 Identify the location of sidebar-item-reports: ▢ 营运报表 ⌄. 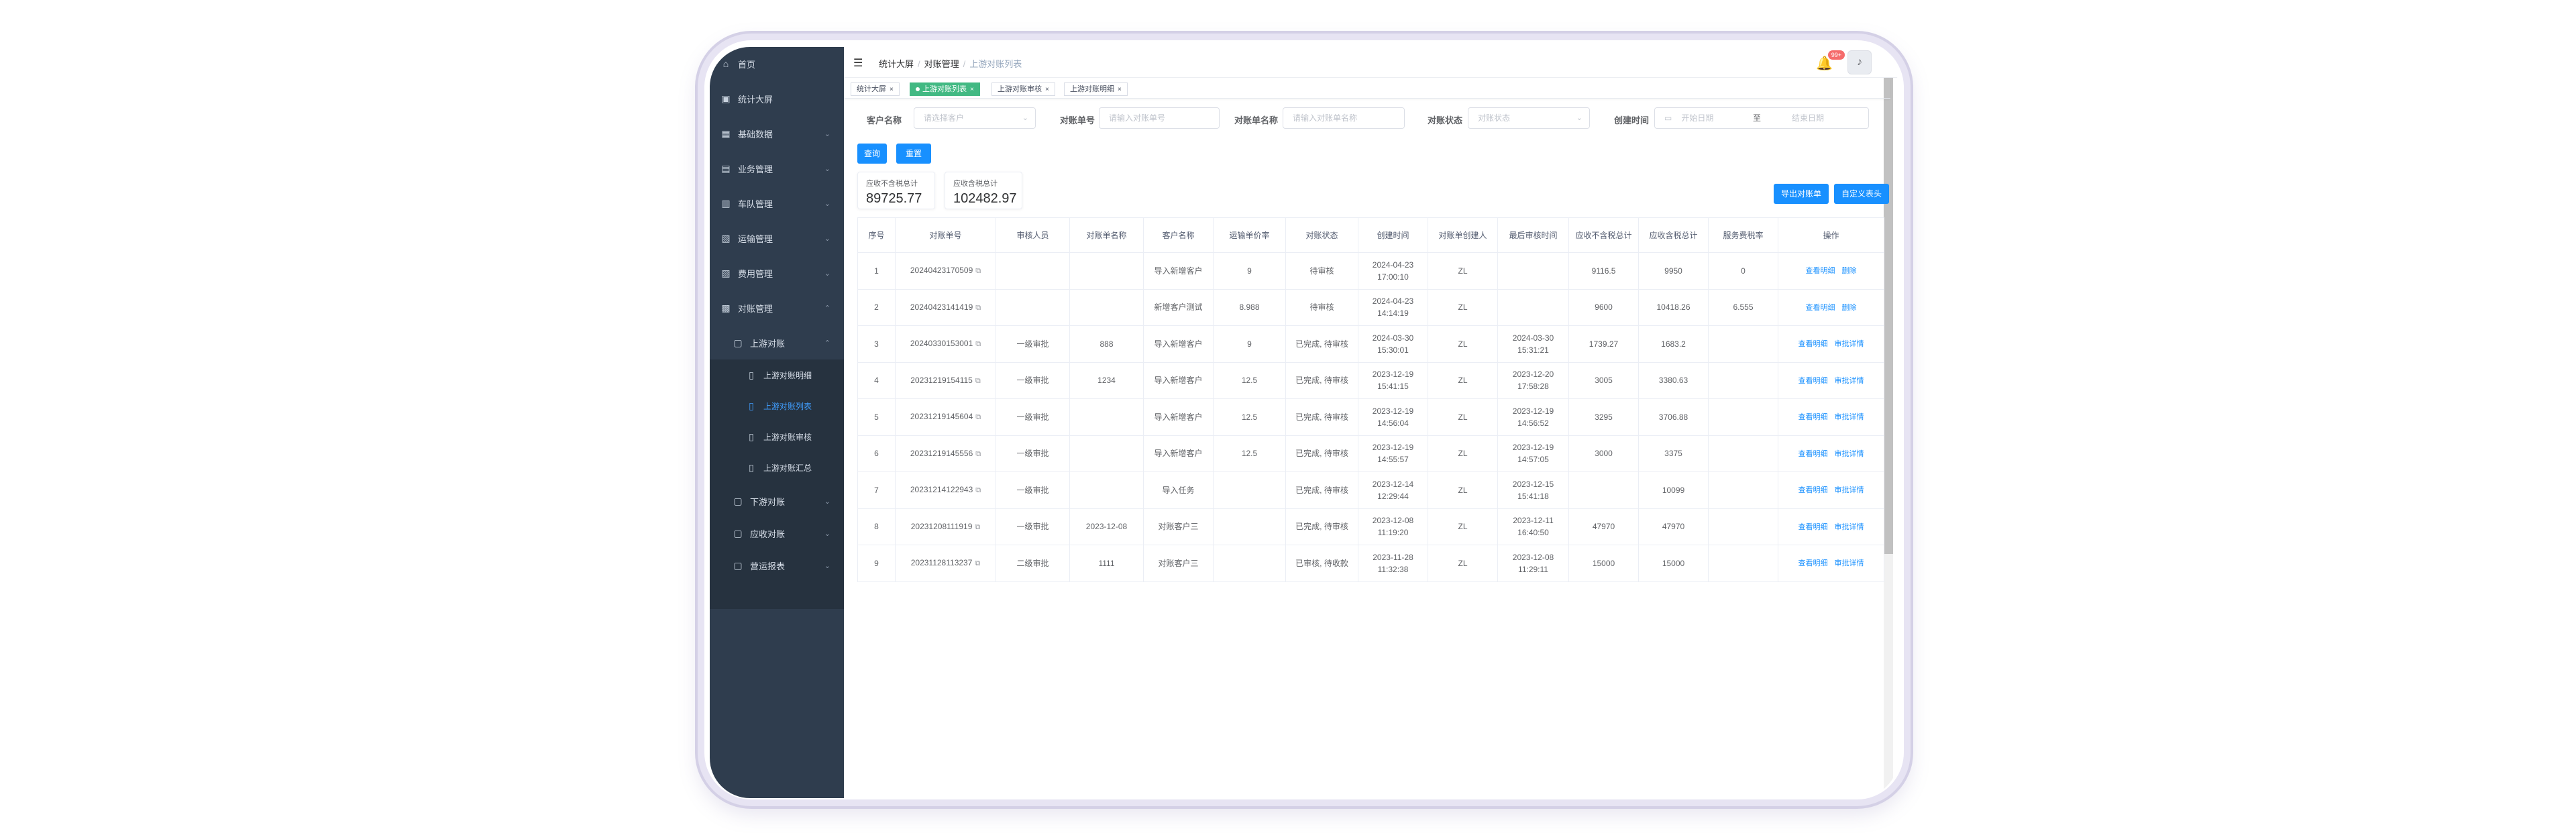
(777, 565).